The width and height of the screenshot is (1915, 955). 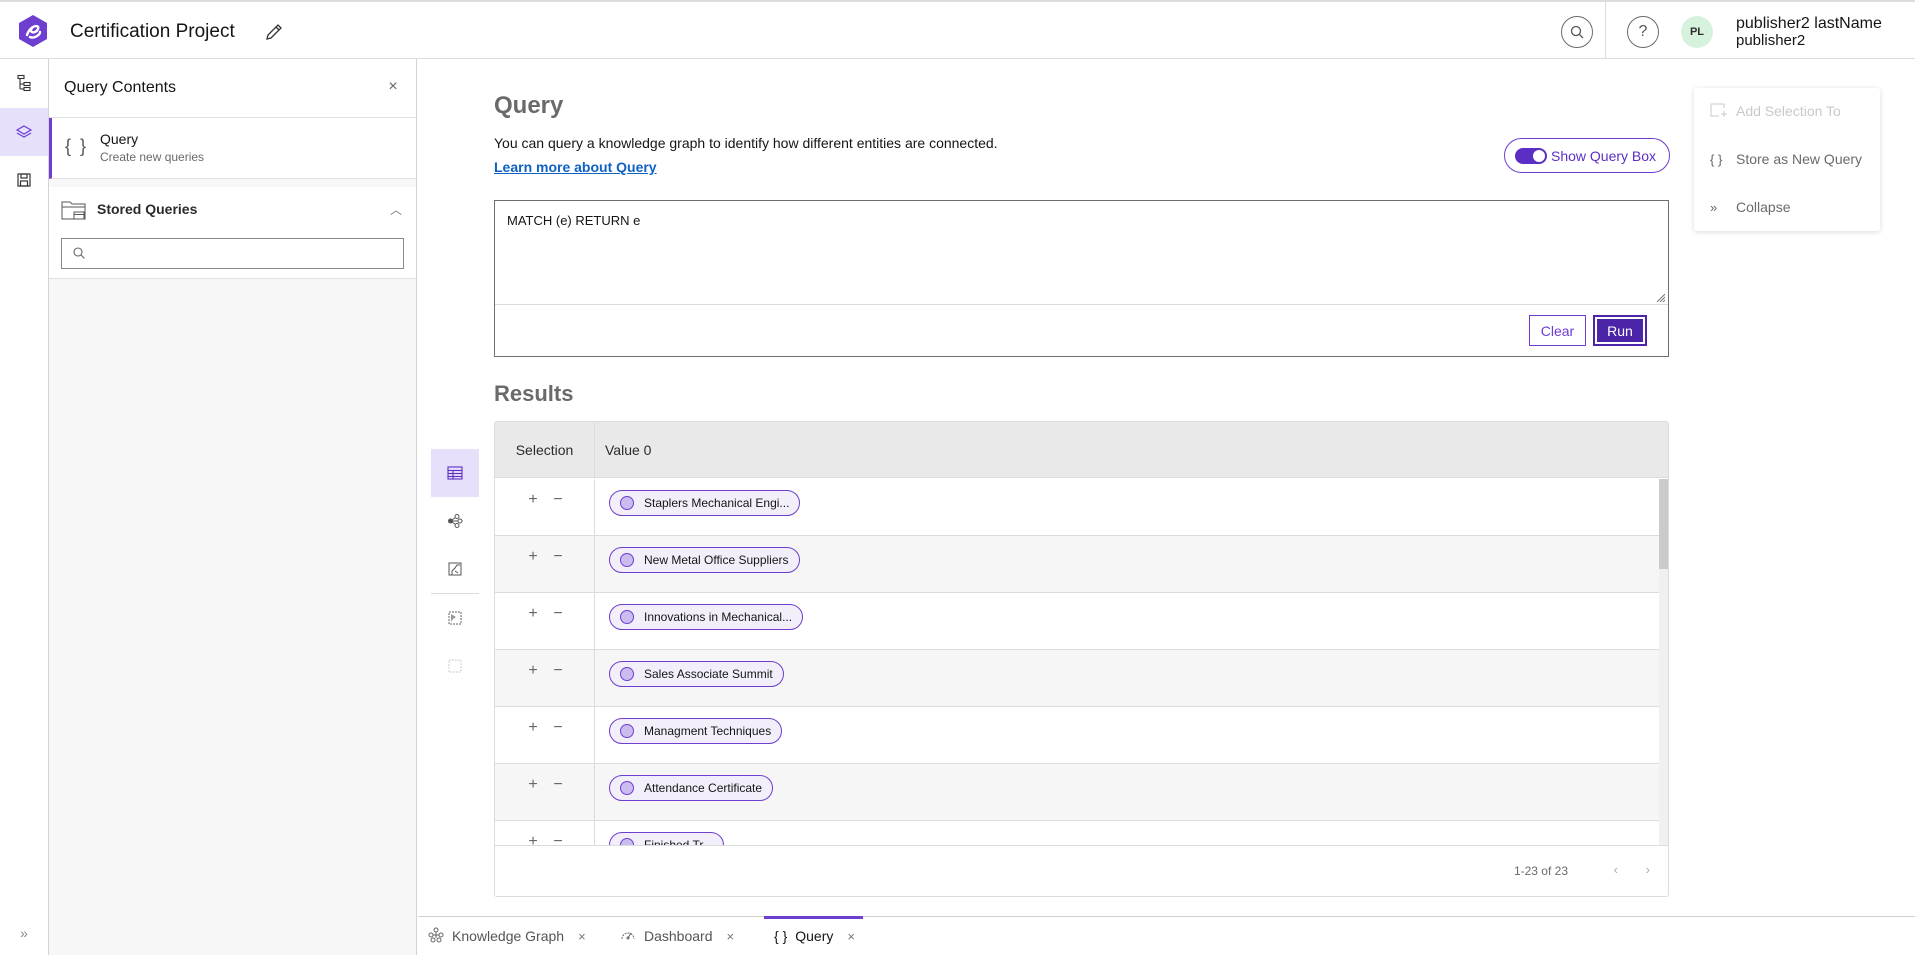 I want to click on help-button: ?, so click(x=1643, y=32).